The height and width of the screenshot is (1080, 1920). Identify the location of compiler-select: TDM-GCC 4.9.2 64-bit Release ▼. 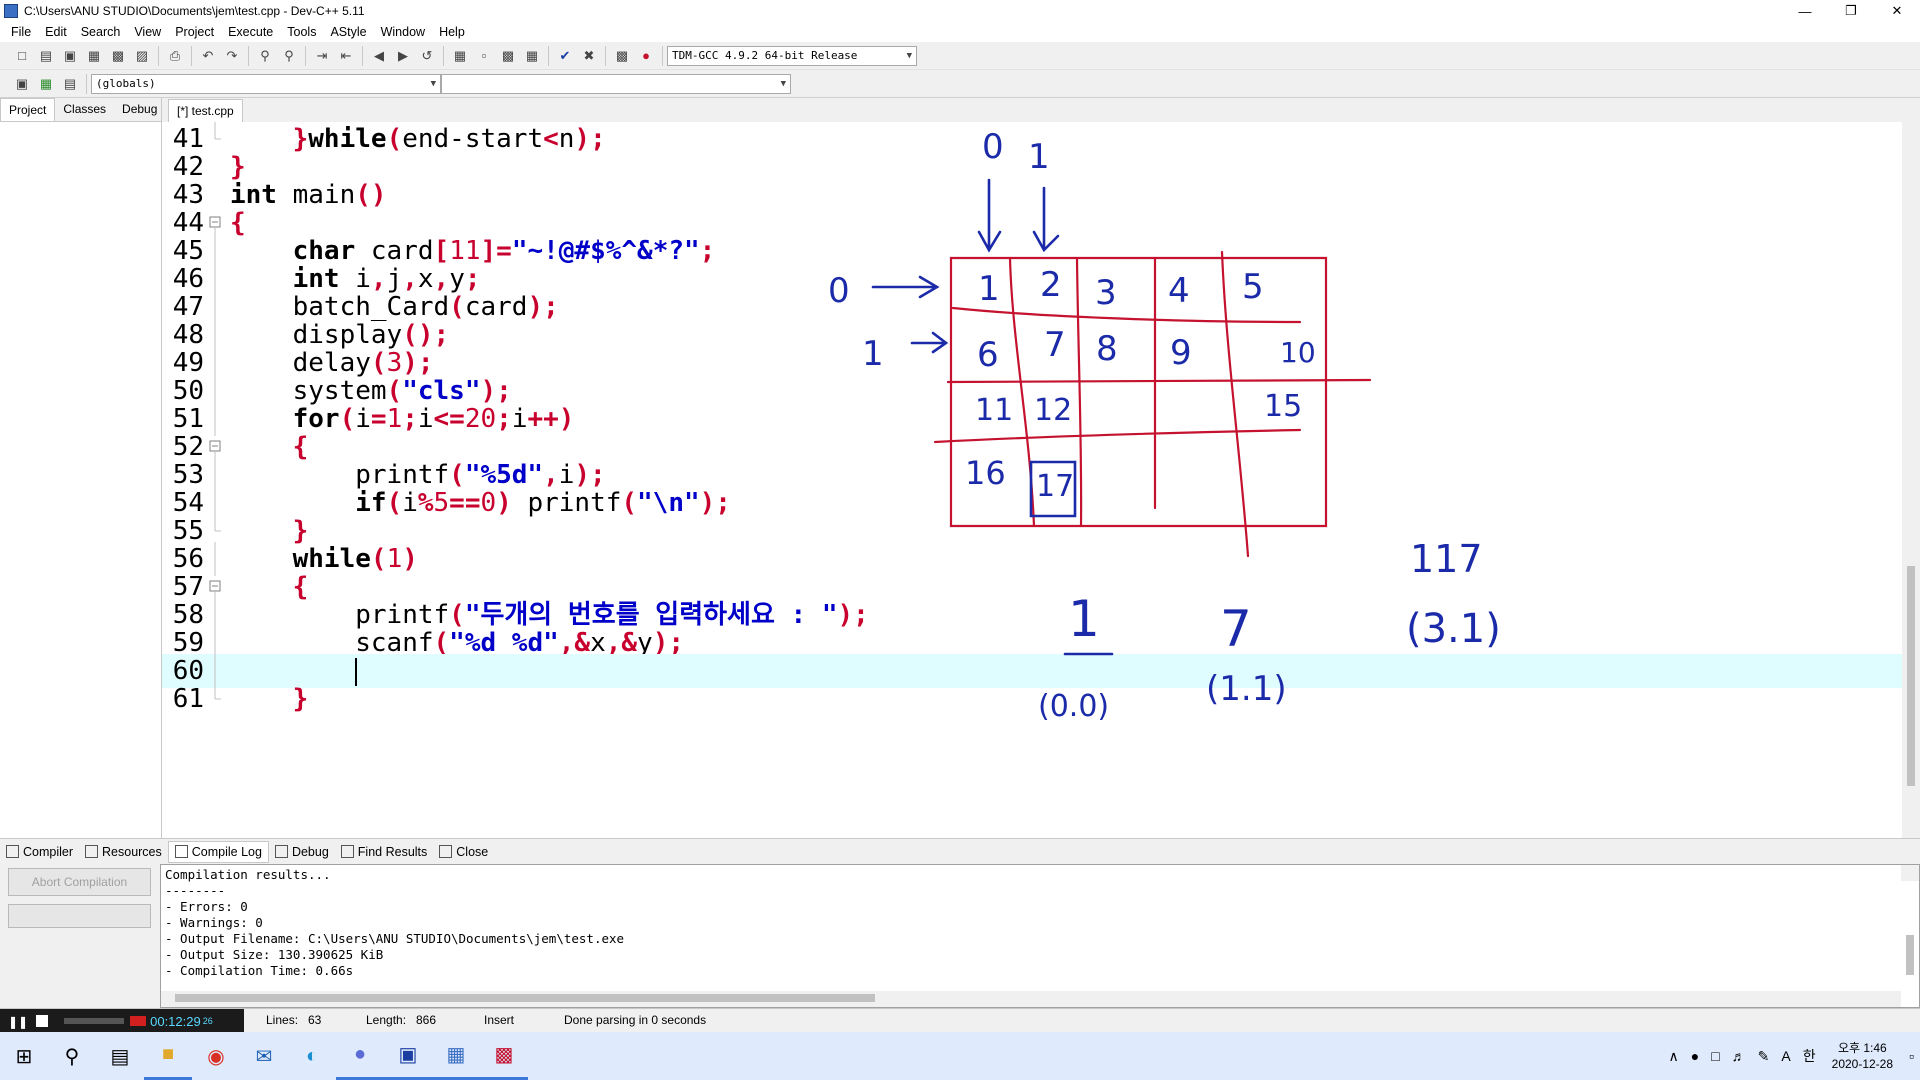
(792, 55).